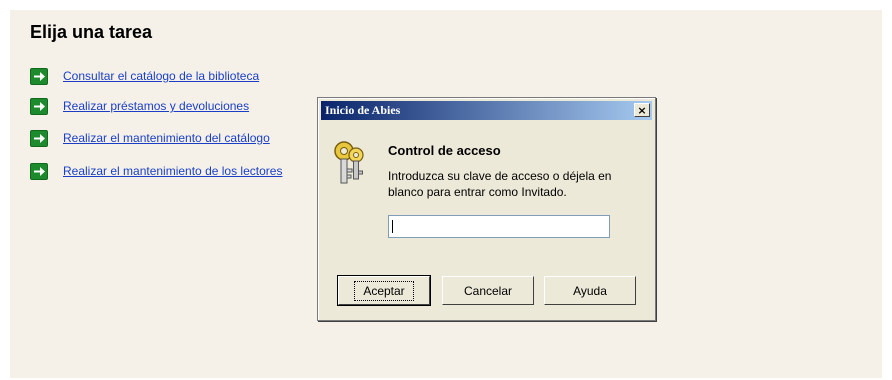  I want to click on text-caret, so click(392, 226).